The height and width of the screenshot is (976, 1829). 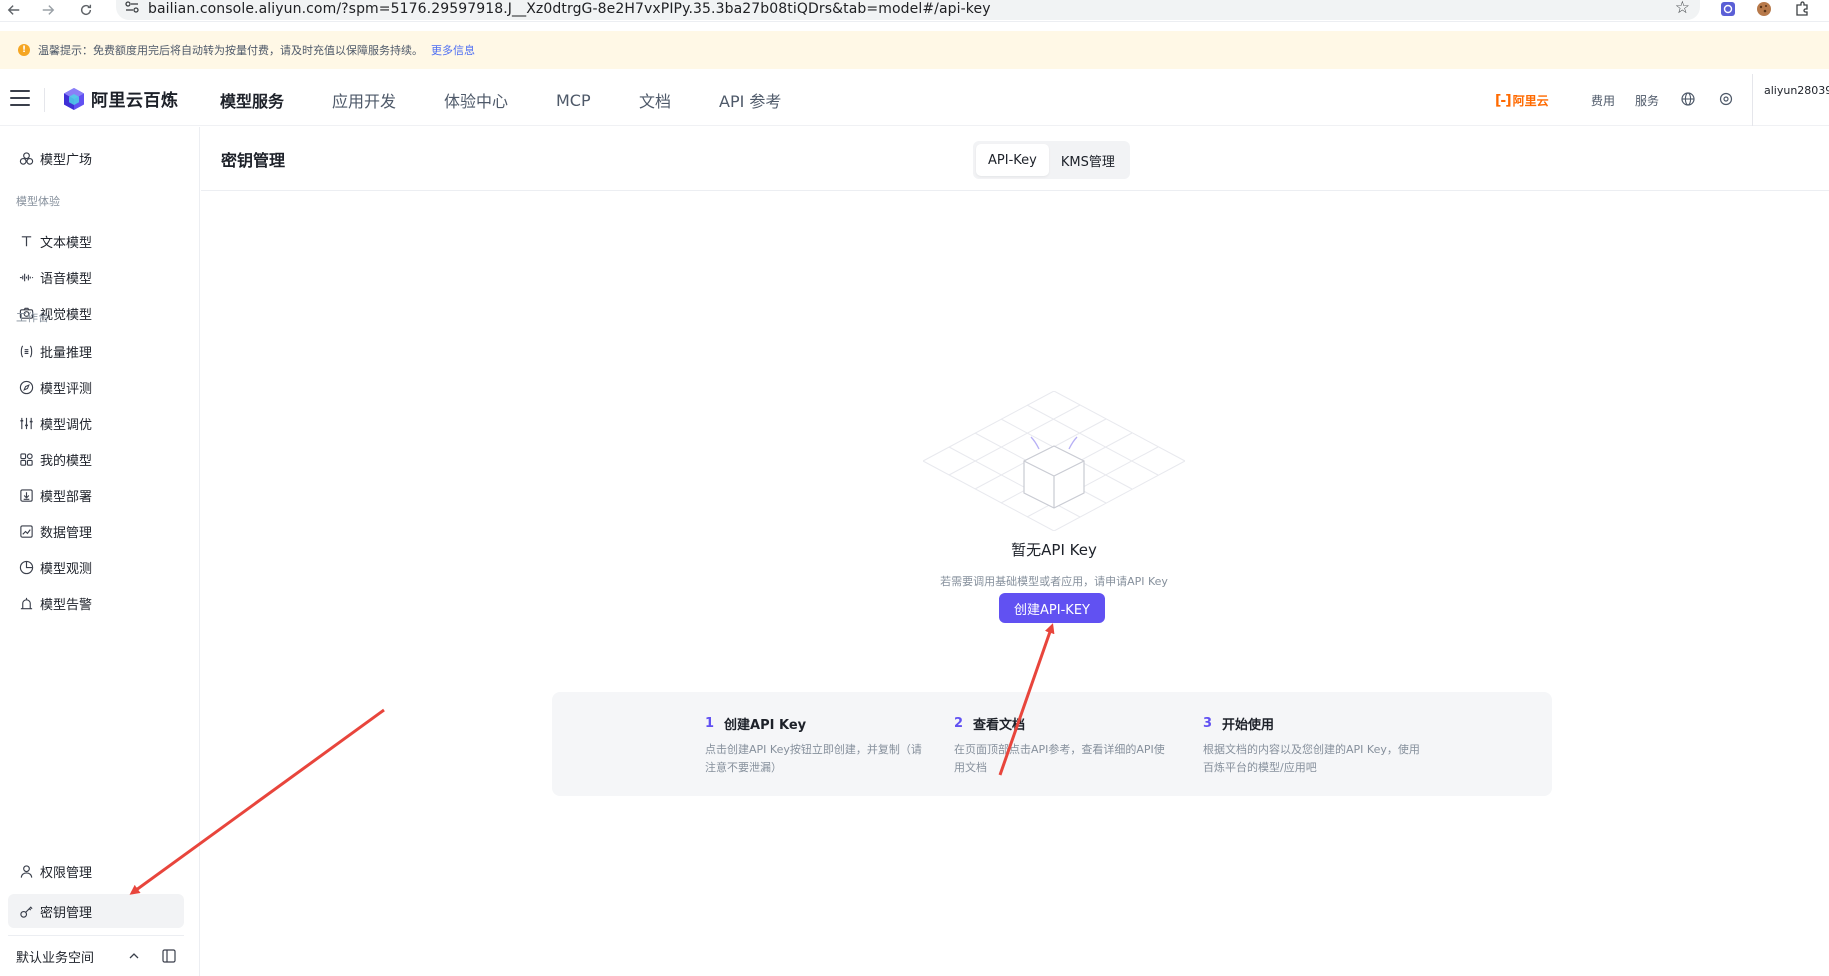 I want to click on sidebar-item-label: 密钥管理, so click(x=66, y=913).